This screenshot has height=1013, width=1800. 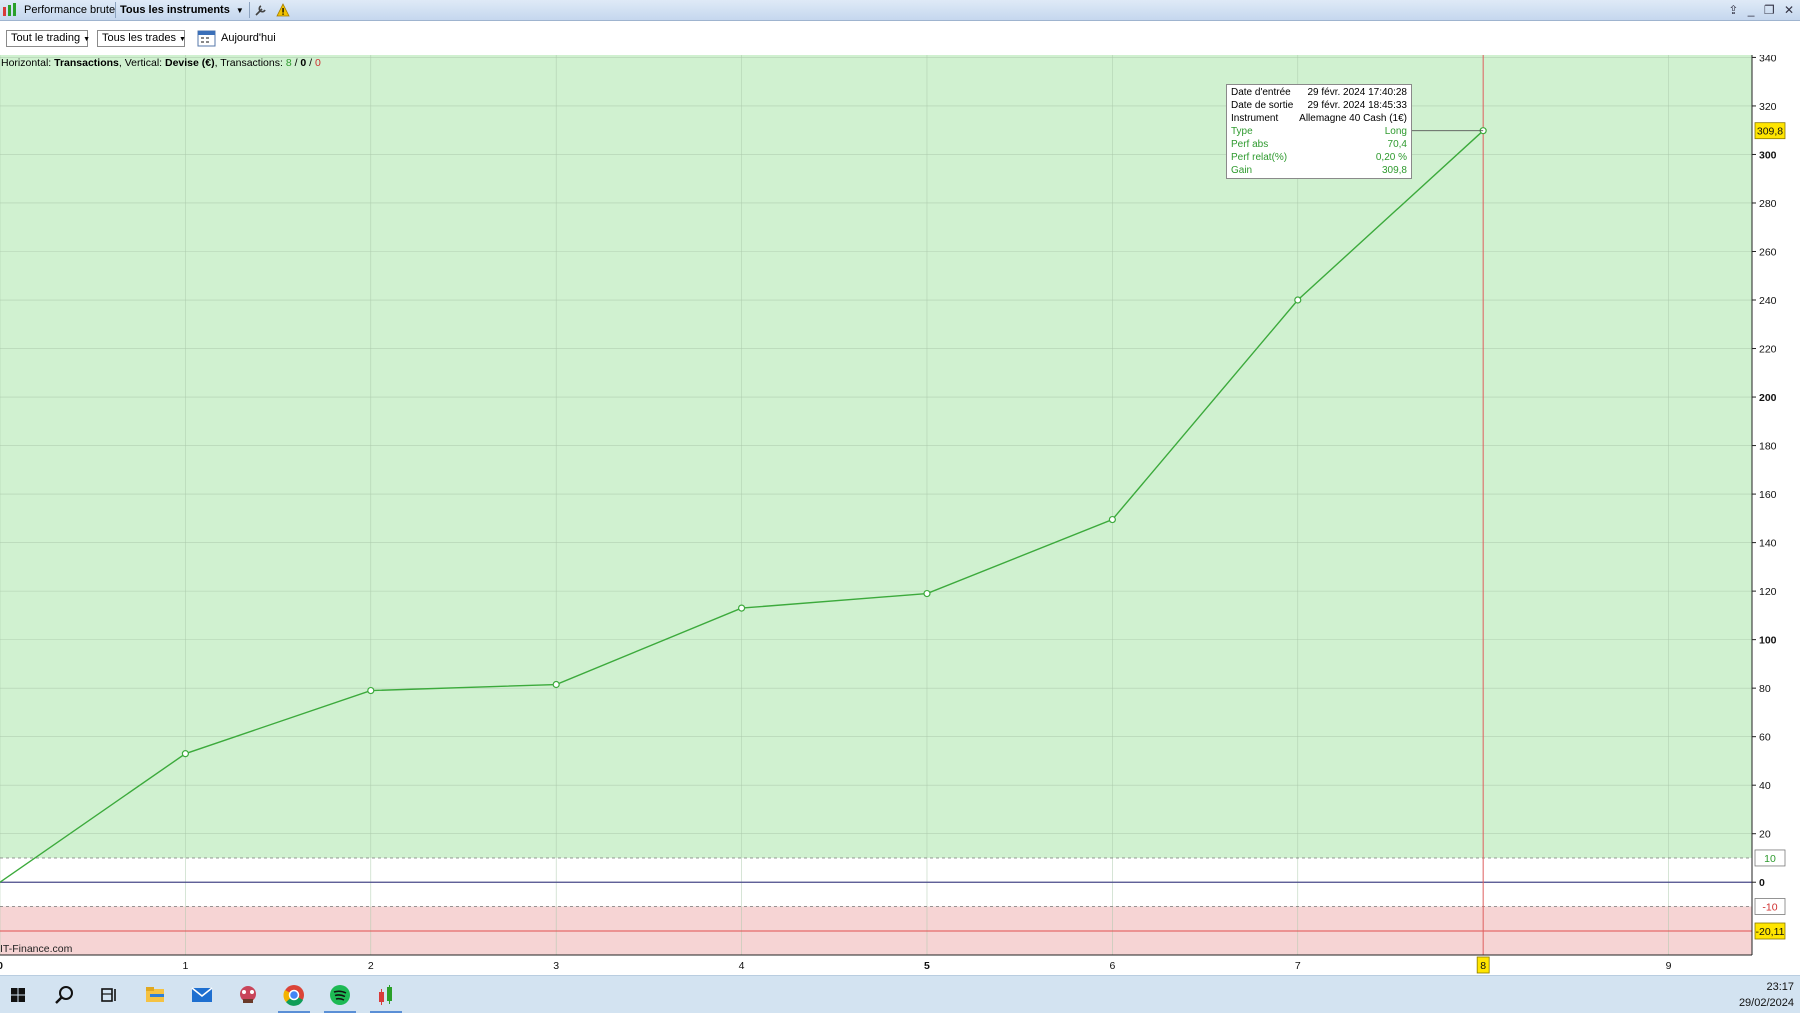 I want to click on y-tick-label: 120, so click(x=1768, y=592).